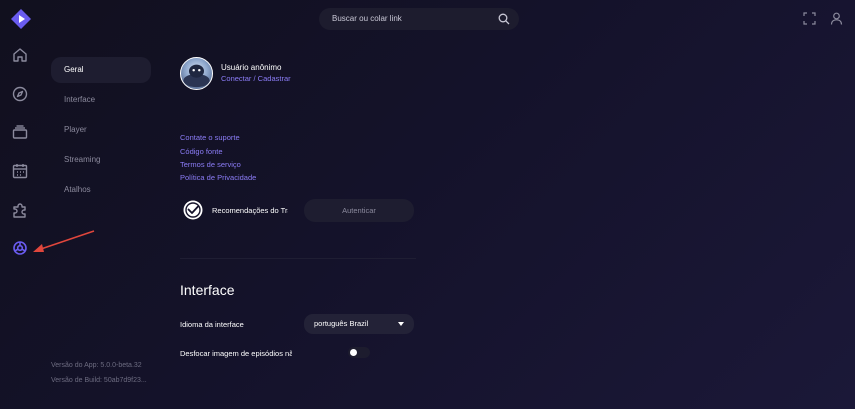  What do you see at coordinates (341, 323) in the screenshot?
I see `language-value: português Brazil` at bounding box center [341, 323].